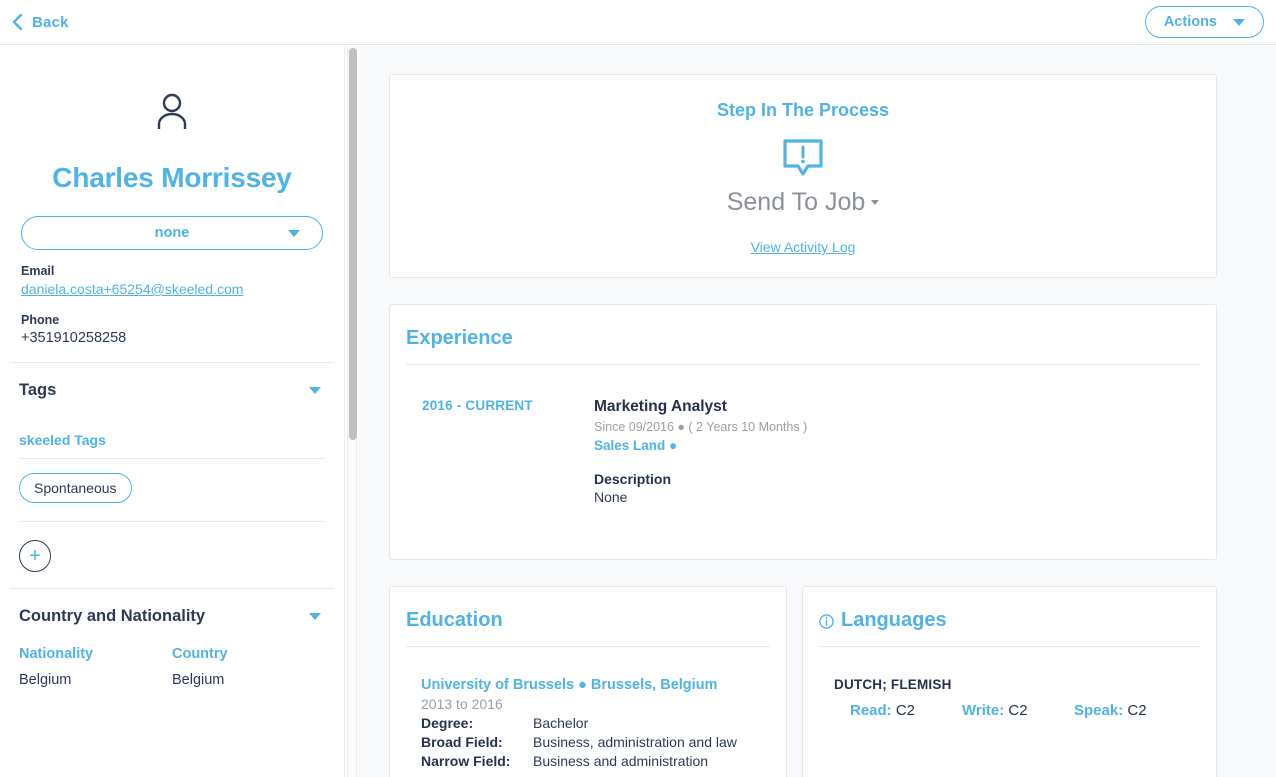 The width and height of the screenshot is (1276, 777). What do you see at coordinates (985, 710) in the screenshot?
I see `language-skill-key: Write:` at bounding box center [985, 710].